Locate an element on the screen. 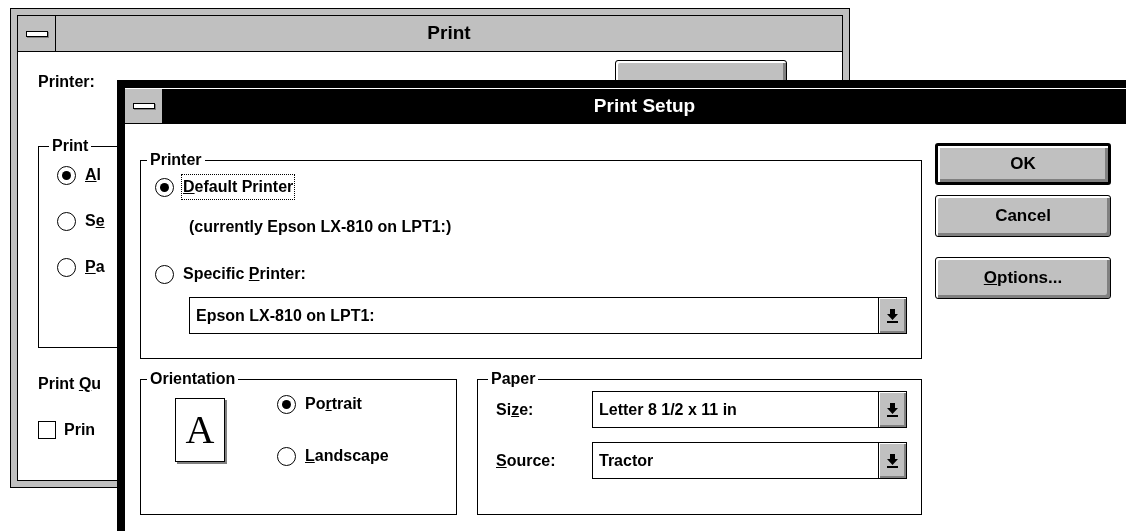 The width and height of the screenshot is (1126, 531). radio-label: Landscape is located at coordinates (347, 456).